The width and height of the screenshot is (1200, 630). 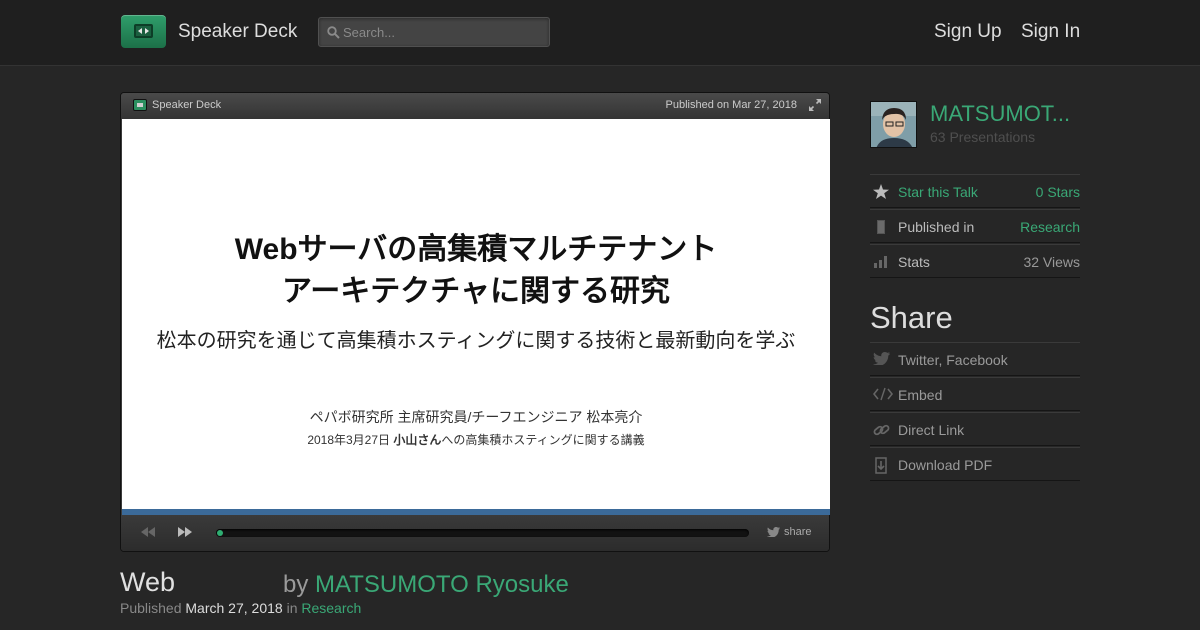 What do you see at coordinates (1057, 192) in the screenshot?
I see `stars-count: 0 Stars` at bounding box center [1057, 192].